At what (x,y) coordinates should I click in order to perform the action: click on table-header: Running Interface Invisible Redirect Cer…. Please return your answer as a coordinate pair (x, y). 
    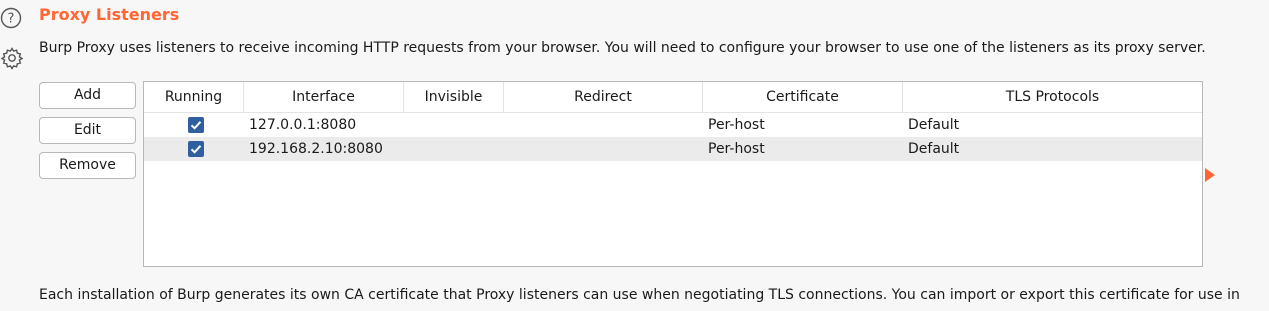
    Looking at the image, I should click on (673, 97).